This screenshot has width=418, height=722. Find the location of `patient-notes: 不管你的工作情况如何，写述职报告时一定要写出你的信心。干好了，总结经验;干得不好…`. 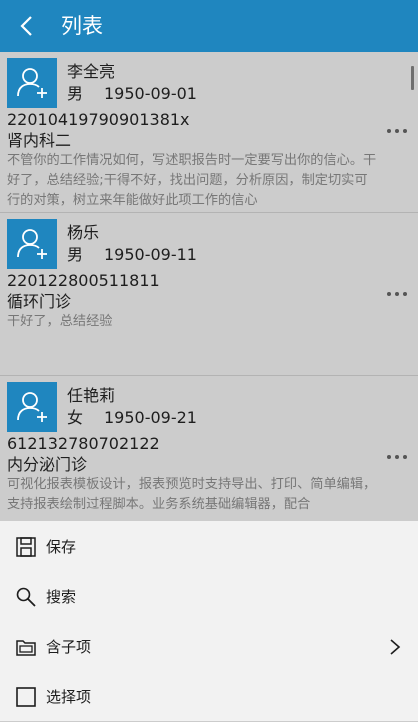

patient-notes: 不管你的工作情况如何，写述职报告时一定要写出你的信心。干好了，总结经验;干得不好… is located at coordinates (192, 180).